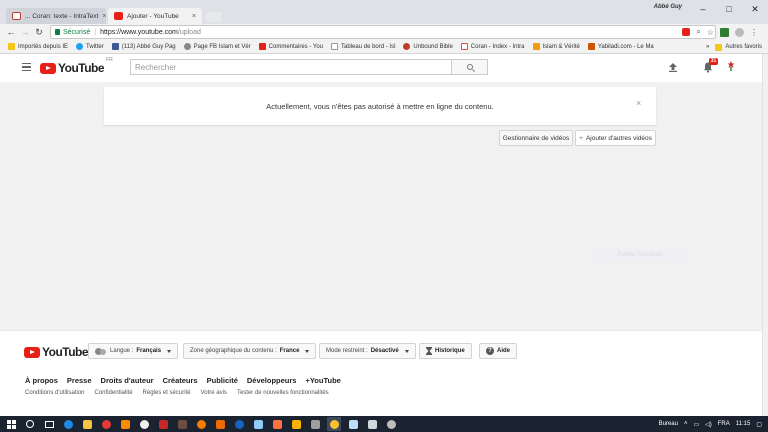 The height and width of the screenshot is (432, 768). Describe the element at coordinates (739, 32) in the screenshot. I see `extension-gray-icon` at that location.